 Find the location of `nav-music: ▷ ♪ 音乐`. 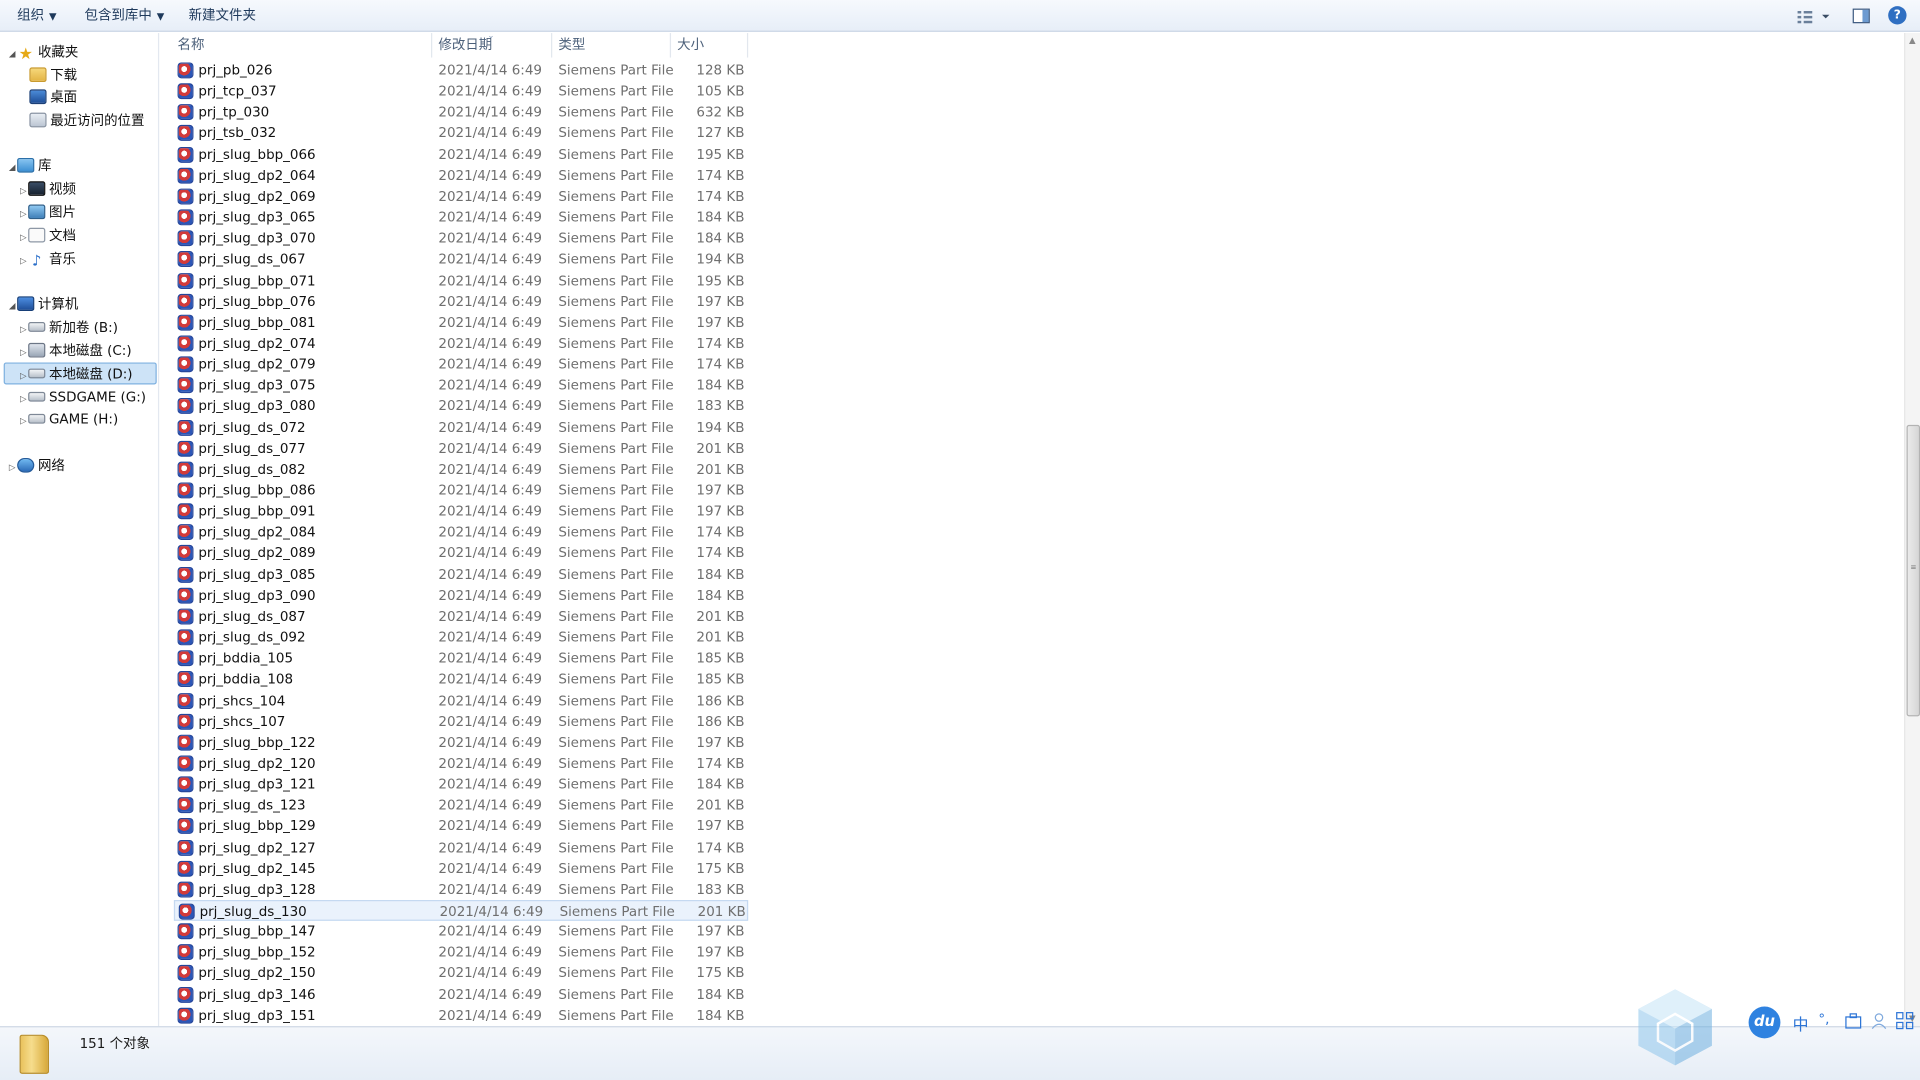

nav-music: ▷ ♪ 音乐 is located at coordinates (47, 260).